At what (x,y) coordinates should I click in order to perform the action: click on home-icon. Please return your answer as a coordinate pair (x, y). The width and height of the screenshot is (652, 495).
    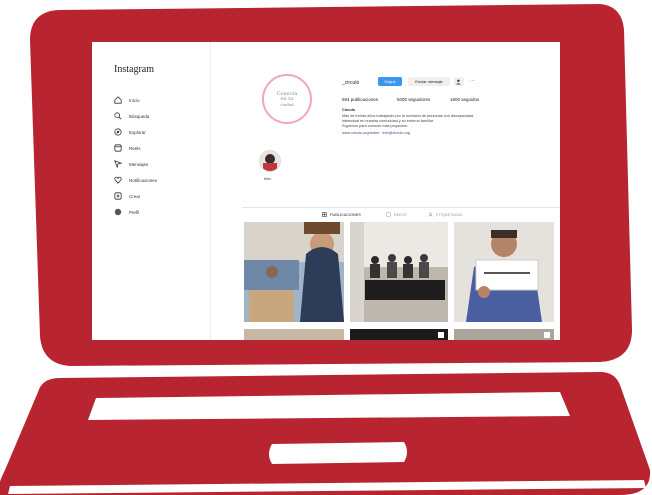
    Looking at the image, I should click on (118, 100).